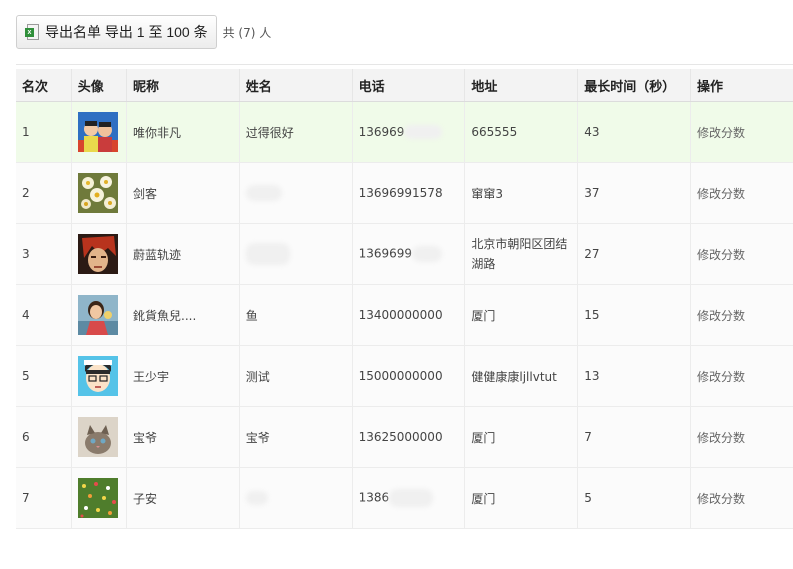 The height and width of the screenshot is (569, 793). What do you see at coordinates (385, 253) in the screenshot?
I see `phone-text: 1369699` at bounding box center [385, 253].